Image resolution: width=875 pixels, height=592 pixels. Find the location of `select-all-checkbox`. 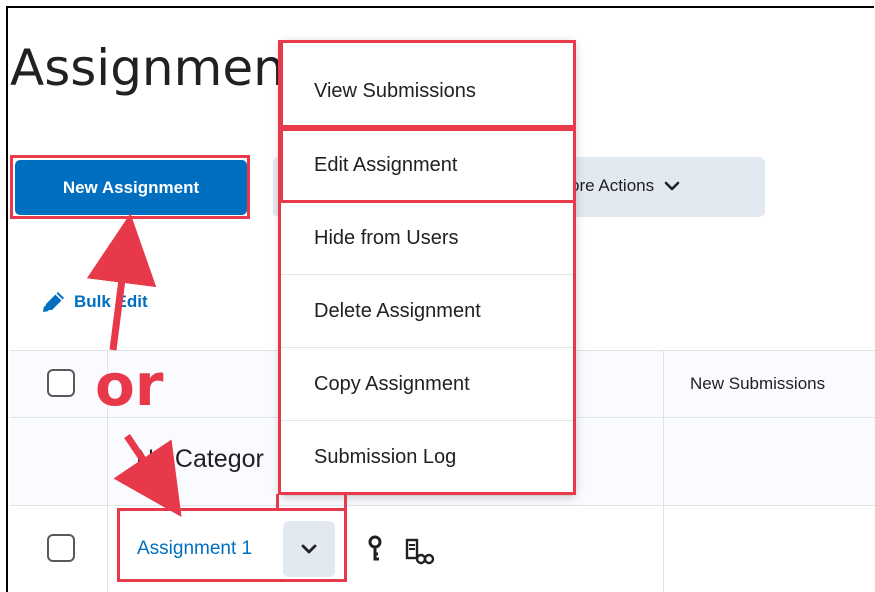

select-all-checkbox is located at coordinates (61, 383).